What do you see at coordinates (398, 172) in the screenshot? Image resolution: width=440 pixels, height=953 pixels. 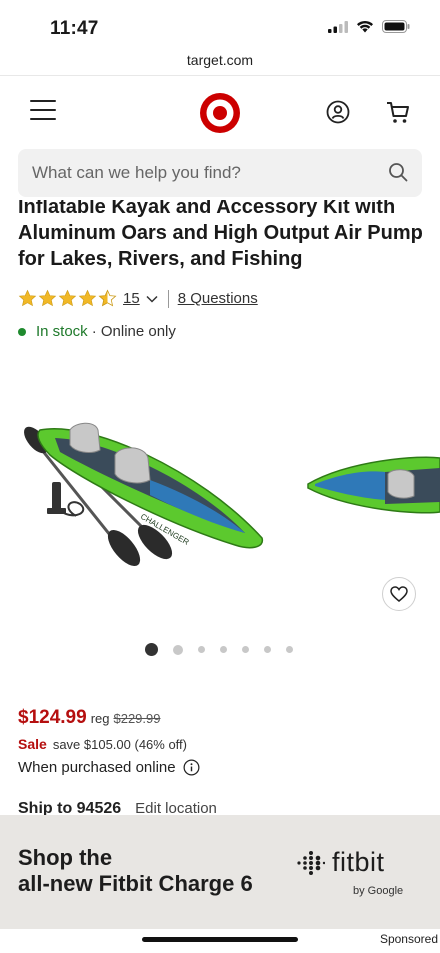 I see `search-icon` at bounding box center [398, 172].